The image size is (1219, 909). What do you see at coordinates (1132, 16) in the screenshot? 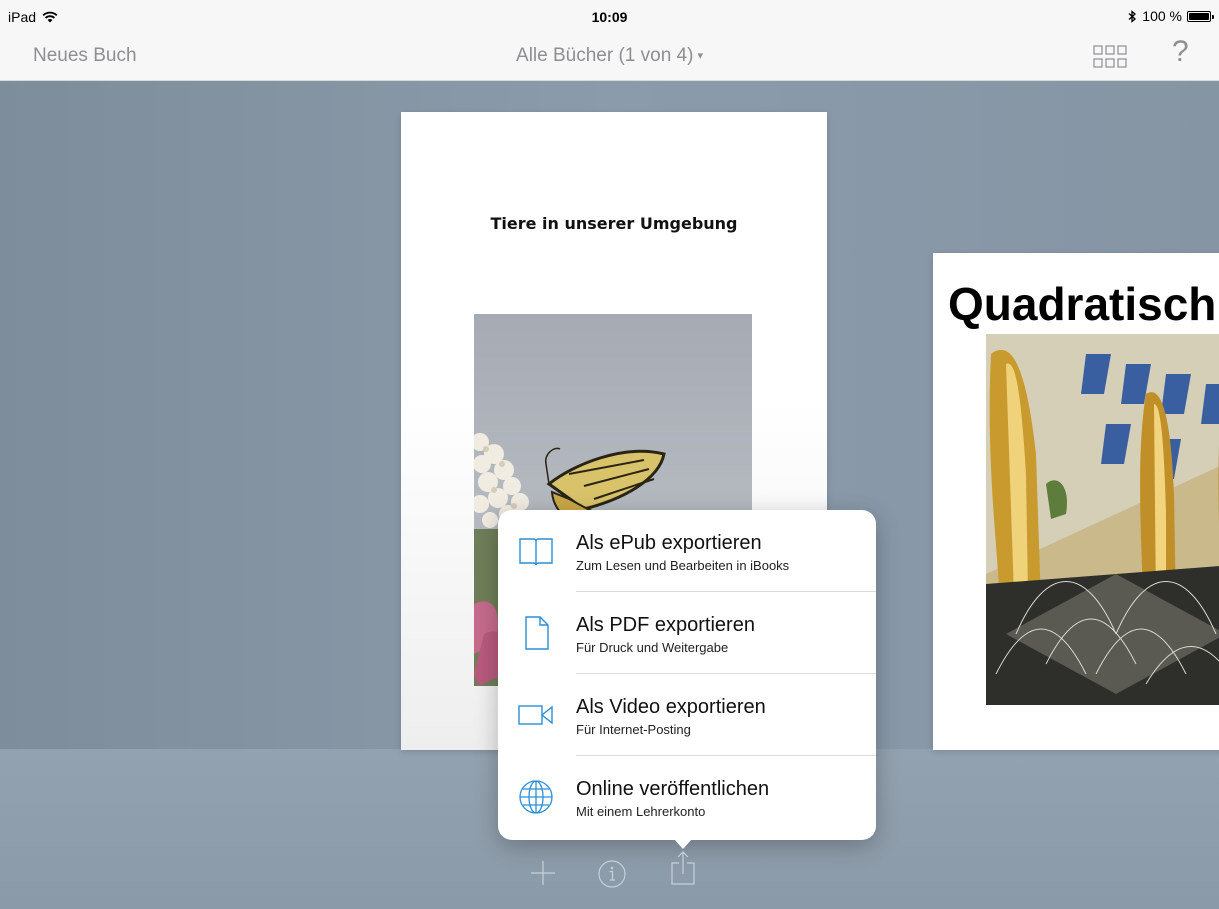
I see `bluetooth-icon` at bounding box center [1132, 16].